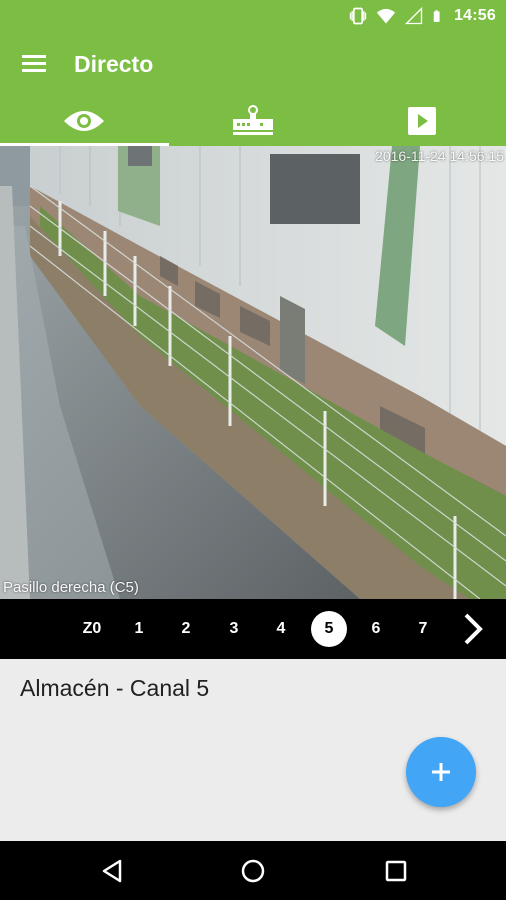 Image resolution: width=506 pixels, height=900 pixels. Describe the element at coordinates (186, 629) in the screenshot. I see `channel-2: 2` at that location.